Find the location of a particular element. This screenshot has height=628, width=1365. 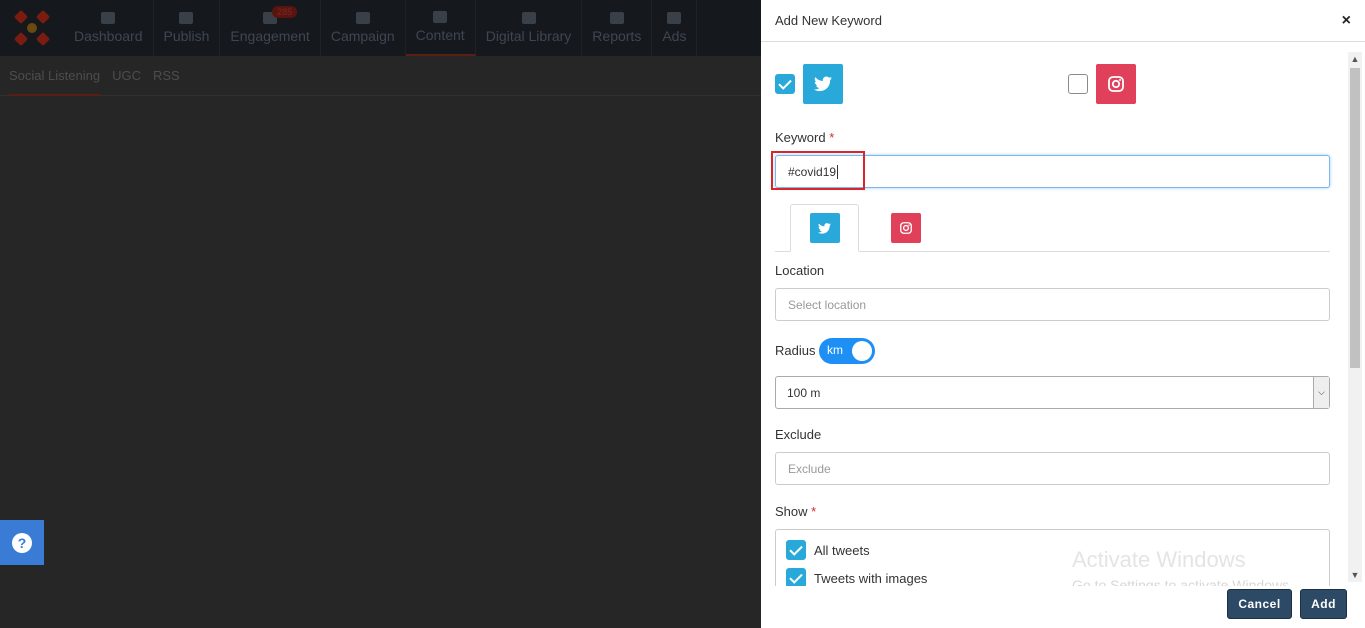

twitter-network-checkbox is located at coordinates (785, 84).